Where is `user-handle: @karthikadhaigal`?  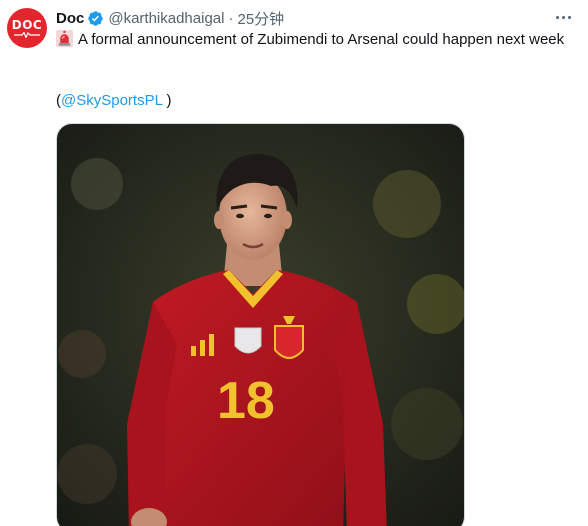
user-handle: @karthikadhaigal is located at coordinates (166, 18).